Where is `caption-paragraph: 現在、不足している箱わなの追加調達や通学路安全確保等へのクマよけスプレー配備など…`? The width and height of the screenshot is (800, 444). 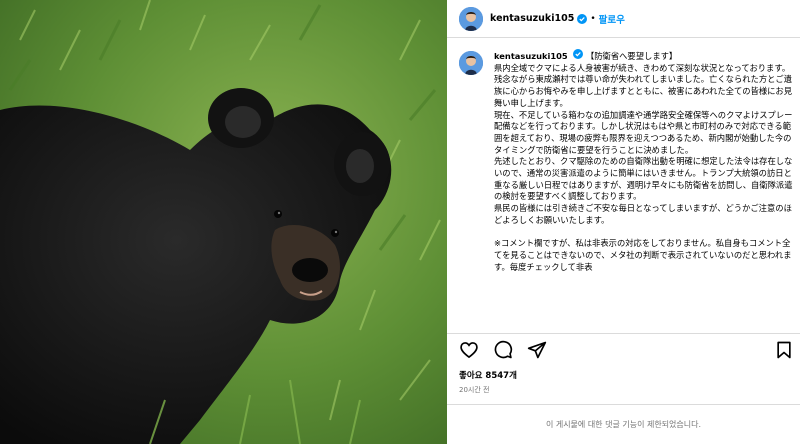
caption-paragraph: 現在、不足している箱わなの追加調達や通学路安全確保等へのクマよけスプレー配備など… is located at coordinates (643, 132).